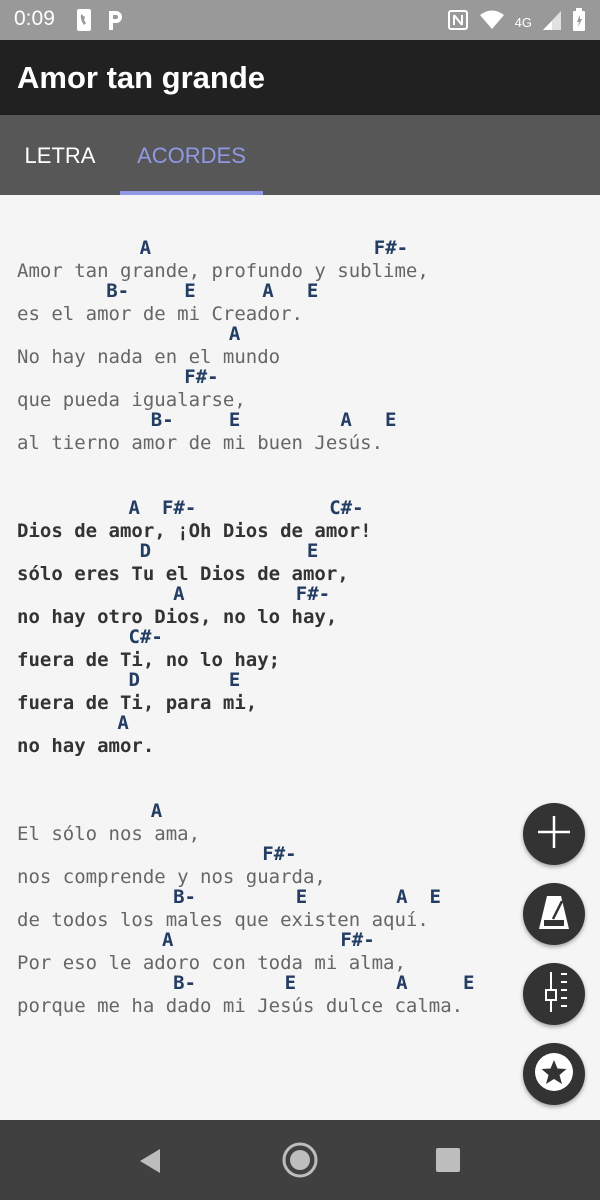 The image size is (600, 1200). What do you see at coordinates (34, 18) in the screenshot?
I see `status-time: 0:09` at bounding box center [34, 18].